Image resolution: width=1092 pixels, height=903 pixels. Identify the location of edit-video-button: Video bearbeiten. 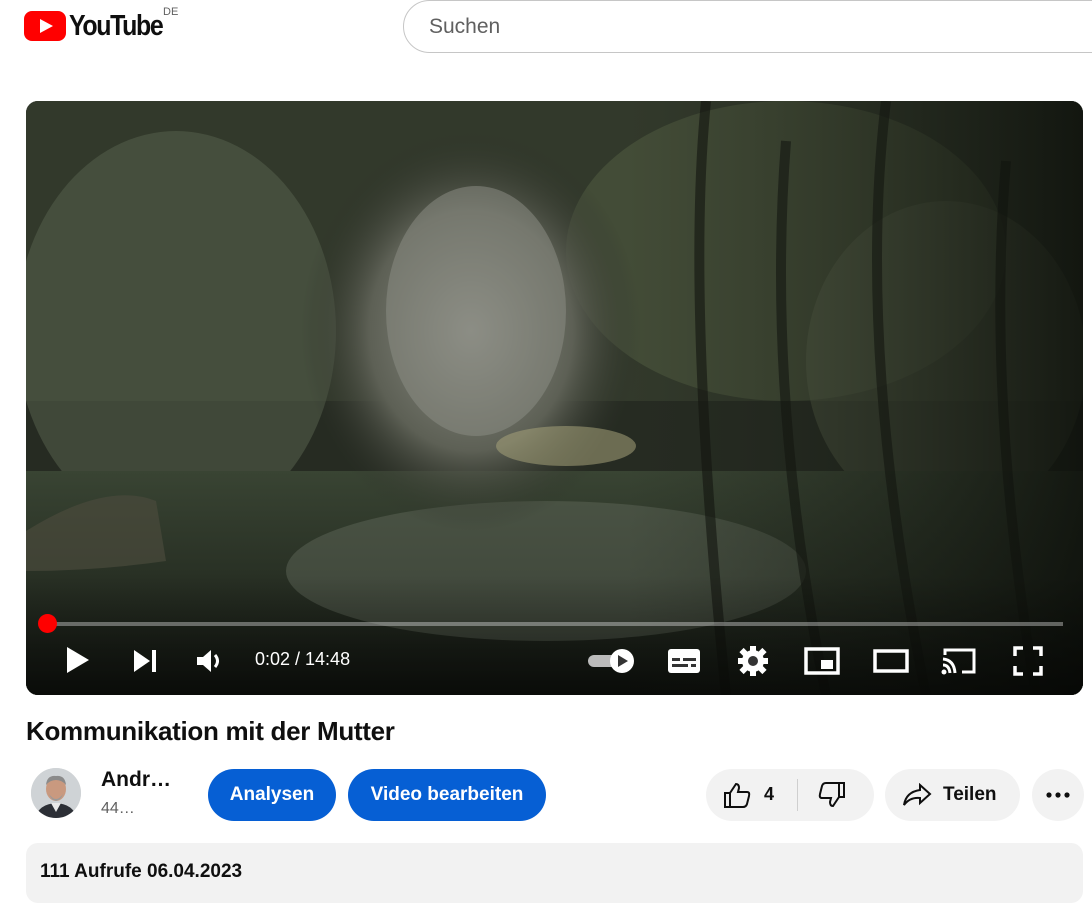
(447, 795).